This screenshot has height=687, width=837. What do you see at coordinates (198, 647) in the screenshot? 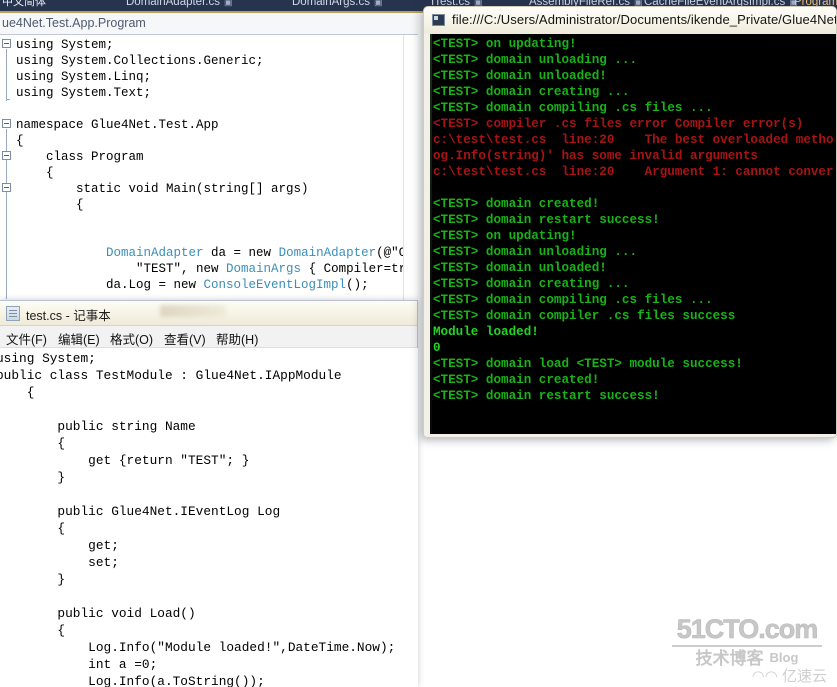
I see `notepad-line: Log.Info("Module loaded!",DateTime.Now);` at bounding box center [198, 647].